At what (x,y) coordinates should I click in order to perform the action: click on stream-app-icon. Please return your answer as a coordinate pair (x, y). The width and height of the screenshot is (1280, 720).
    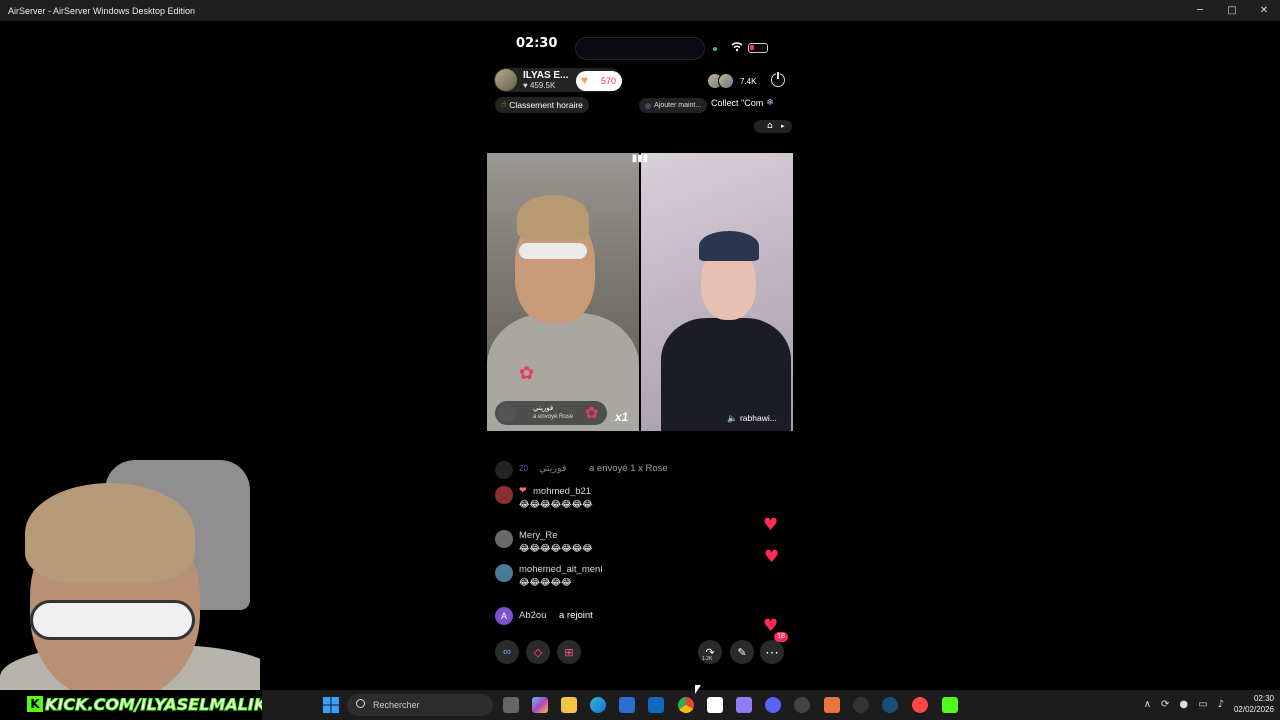
    Looking at the image, I should click on (950, 705).